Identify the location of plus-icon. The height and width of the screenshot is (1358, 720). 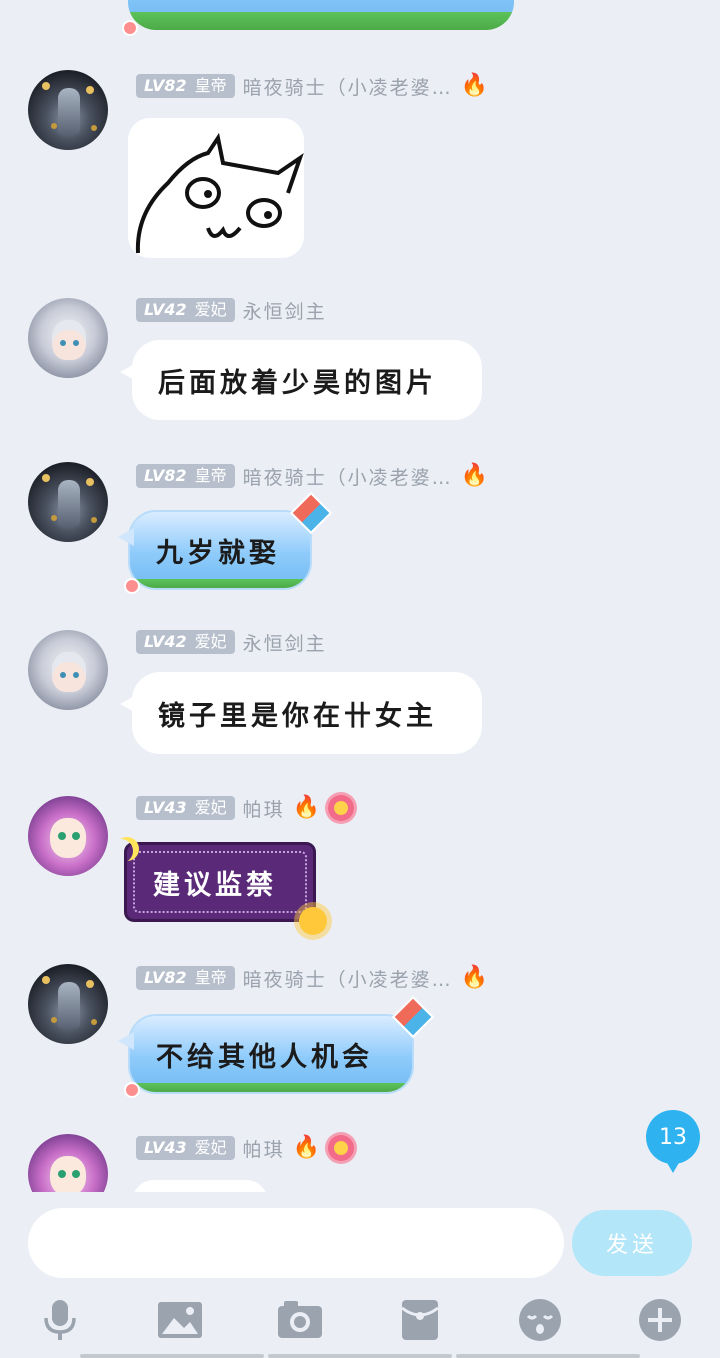
(660, 1320).